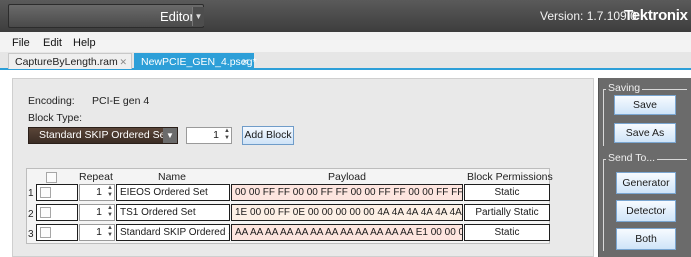 This screenshot has width=691, height=257. What do you see at coordinates (21, 43) in the screenshot?
I see `menu-file: File` at bounding box center [21, 43].